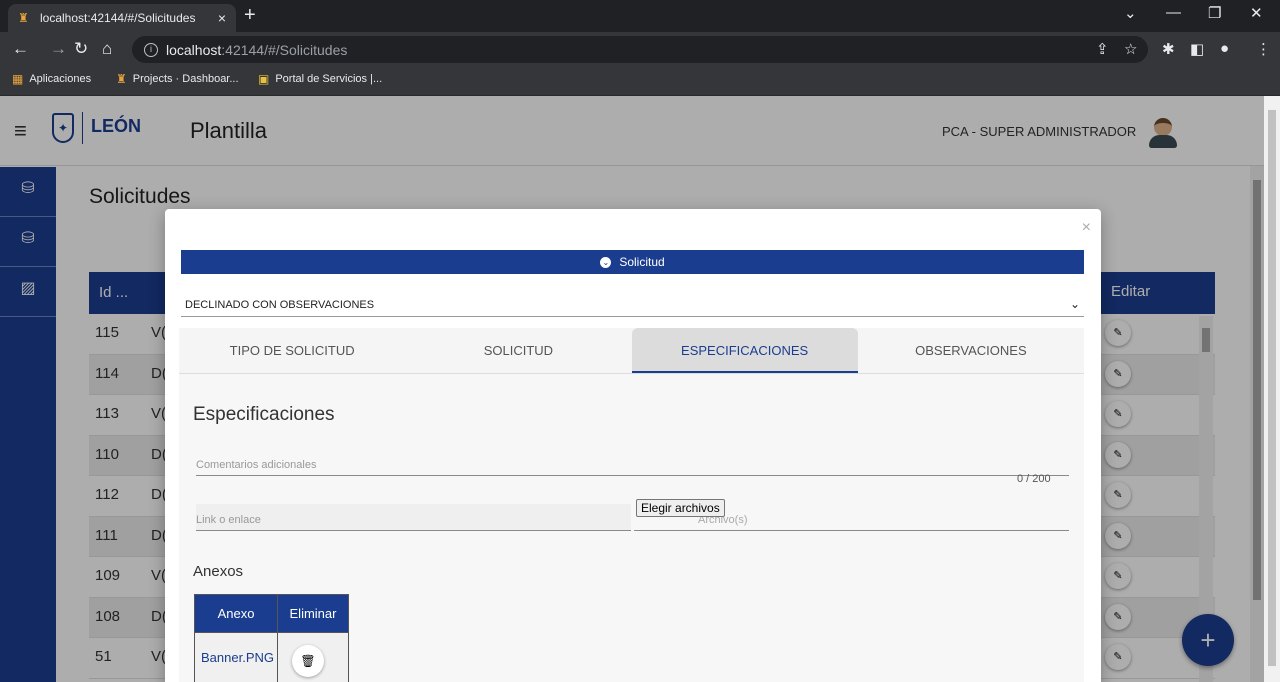 The image size is (1280, 682). I want to click on anexos-header: Anexo Eliminar, so click(271, 614).